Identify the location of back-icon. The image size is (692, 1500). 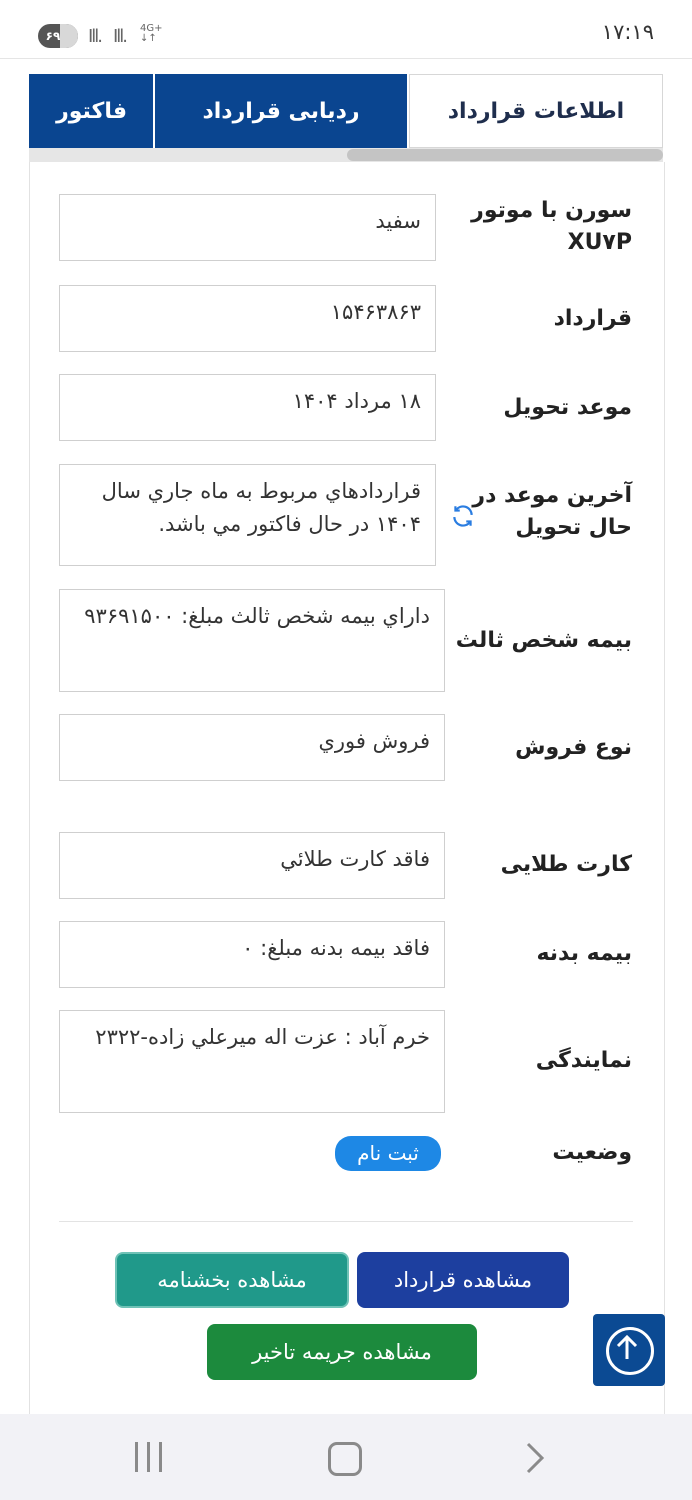
(534, 1458).